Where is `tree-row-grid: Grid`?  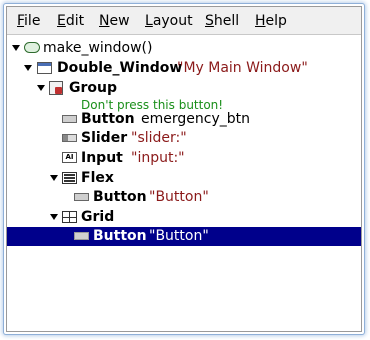
tree-row-grid: Grid is located at coordinates (184, 217).